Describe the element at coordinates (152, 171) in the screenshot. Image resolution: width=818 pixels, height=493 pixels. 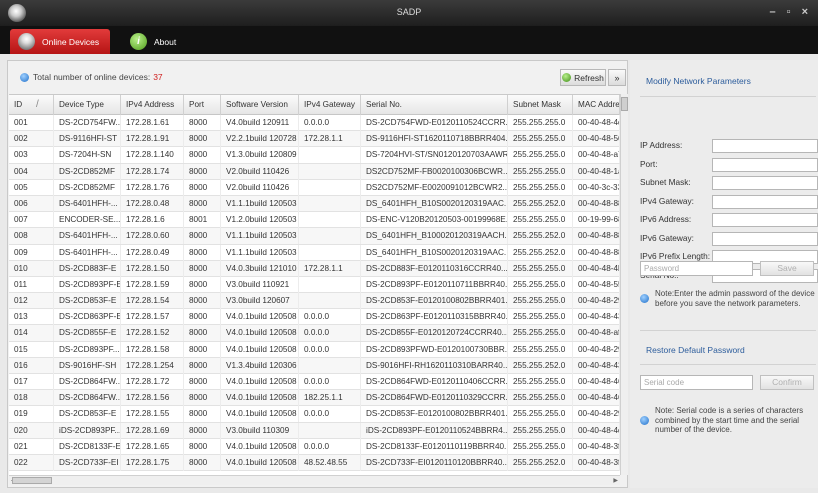
I see `cell-ipv4-address: 172.28.1.74` at that location.